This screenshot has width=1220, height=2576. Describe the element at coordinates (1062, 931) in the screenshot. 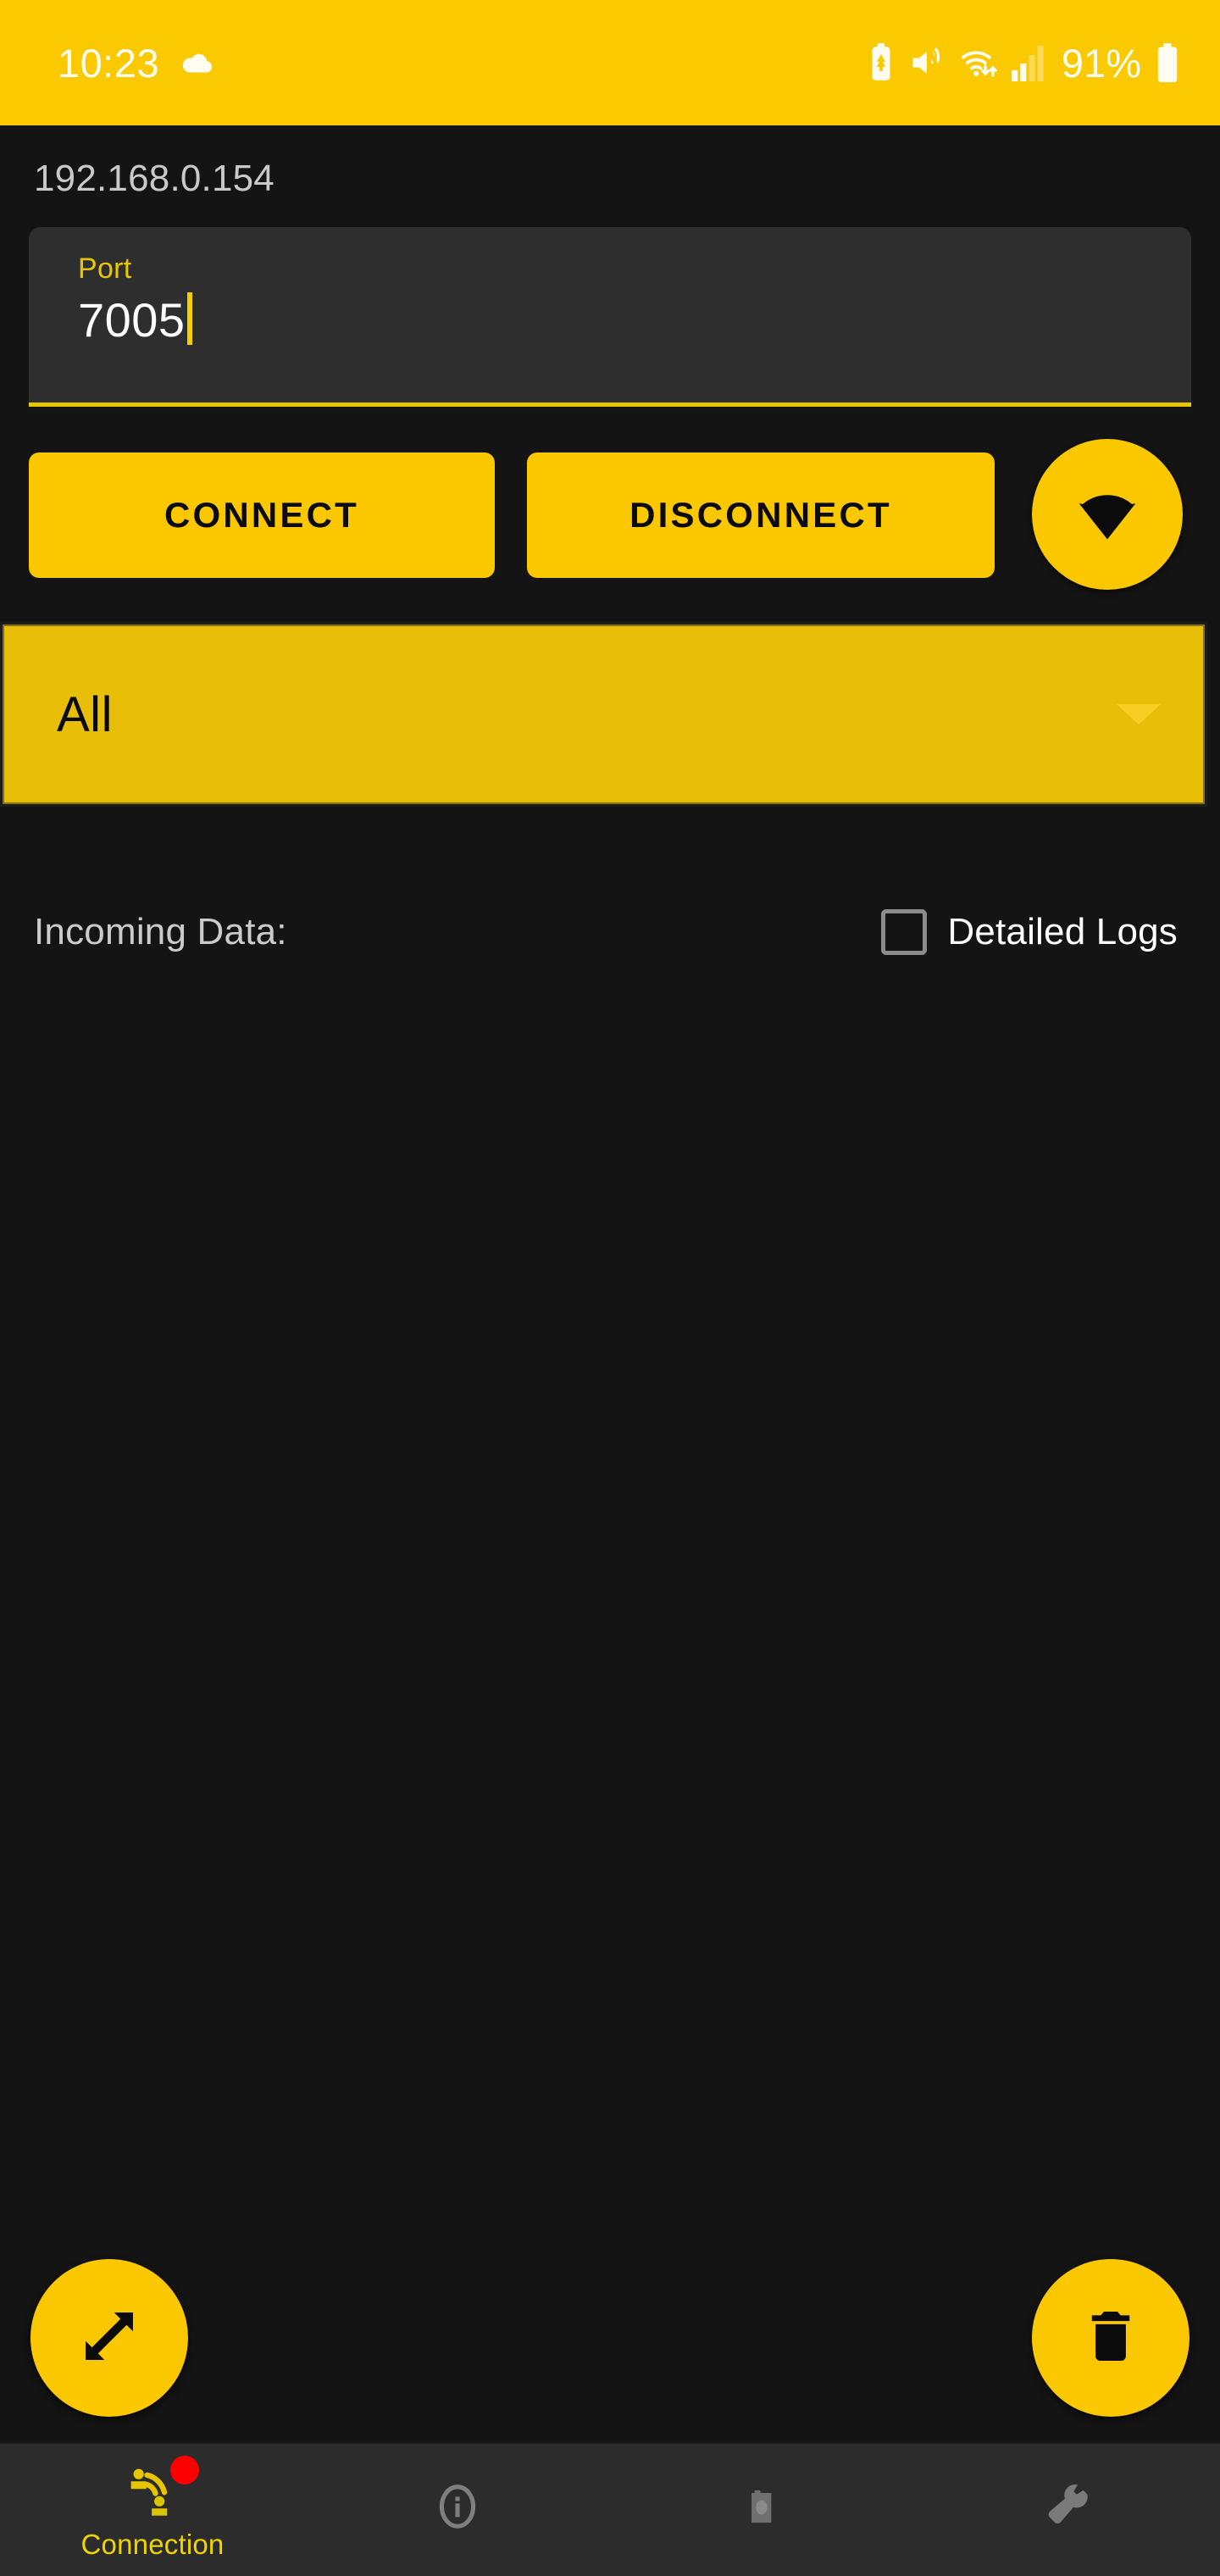

I see `detailed-logs-label: Detailed Logs` at that location.